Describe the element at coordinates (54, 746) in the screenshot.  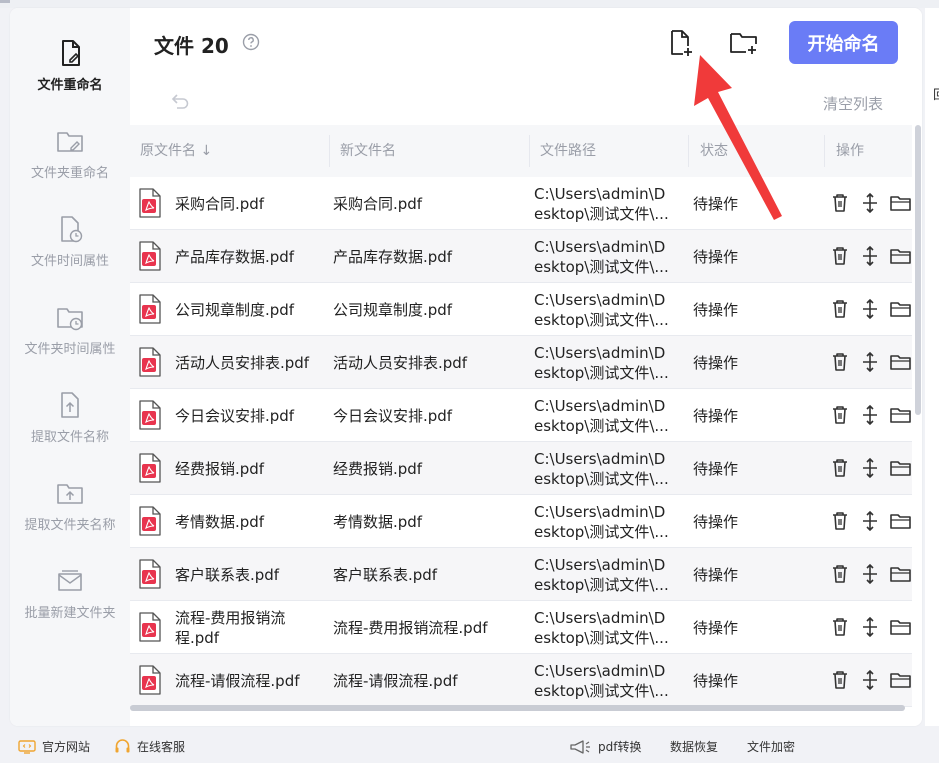
I see `official-website-link: 官方网站` at that location.